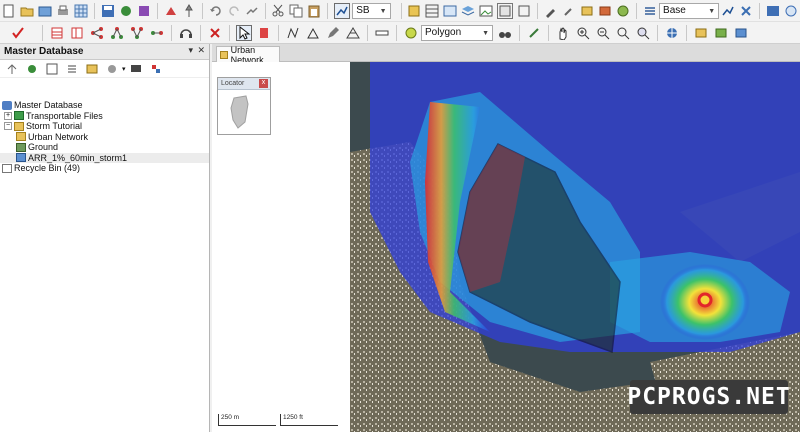 Image resolution: width=800 pixels, height=432 pixels. Describe the element at coordinates (8, 126) in the screenshot. I see `collapse-icon: −` at that location.